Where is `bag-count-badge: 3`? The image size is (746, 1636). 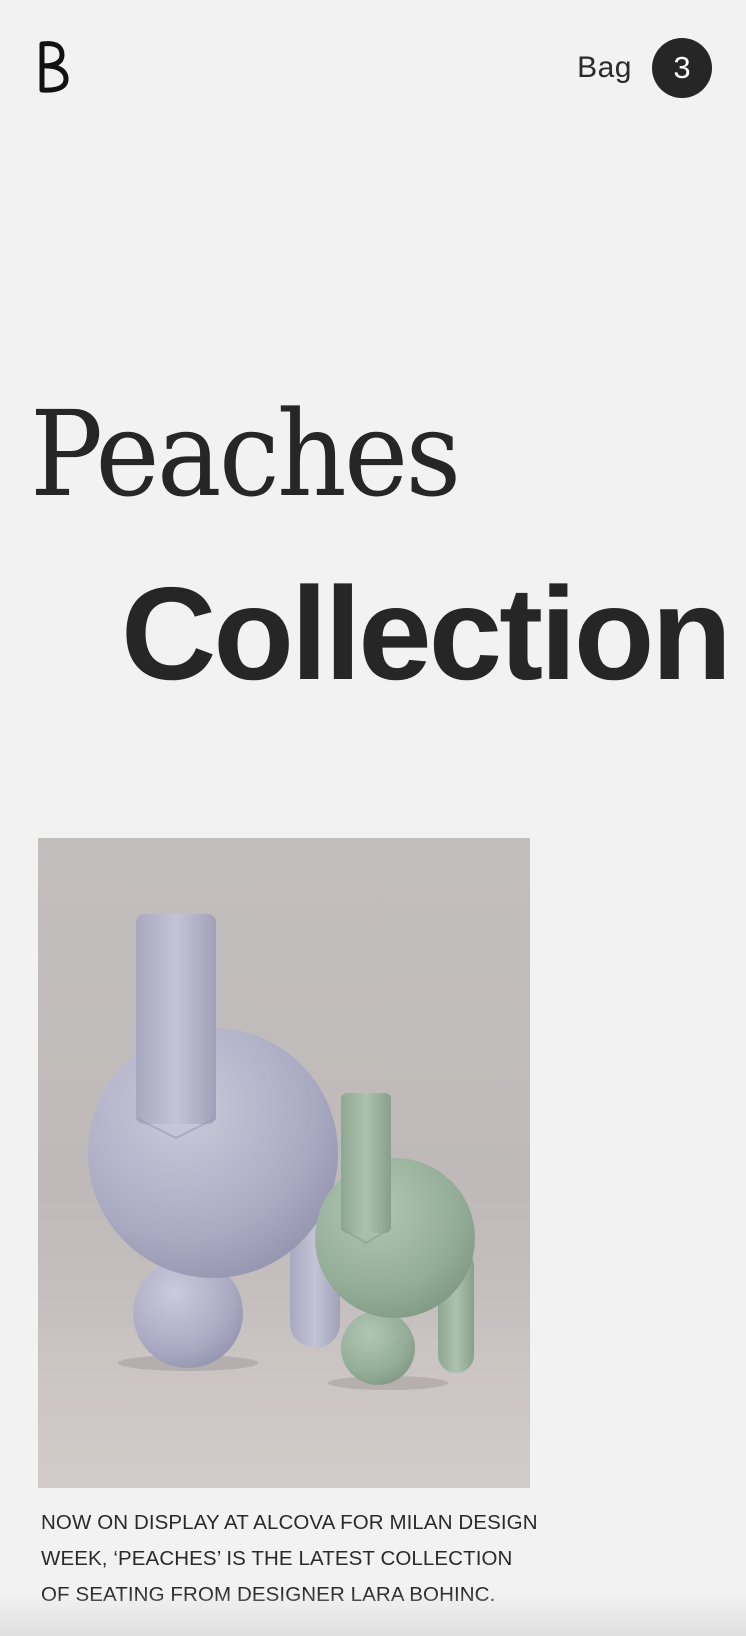
bag-count-badge: 3 is located at coordinates (682, 68).